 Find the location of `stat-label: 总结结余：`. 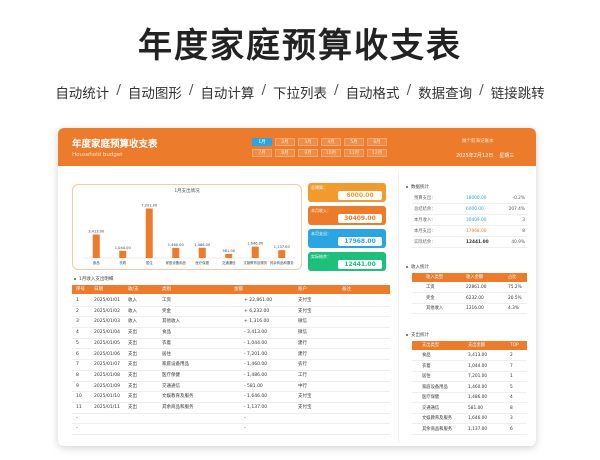

stat-label: 总结结余： is located at coordinates (425, 209).